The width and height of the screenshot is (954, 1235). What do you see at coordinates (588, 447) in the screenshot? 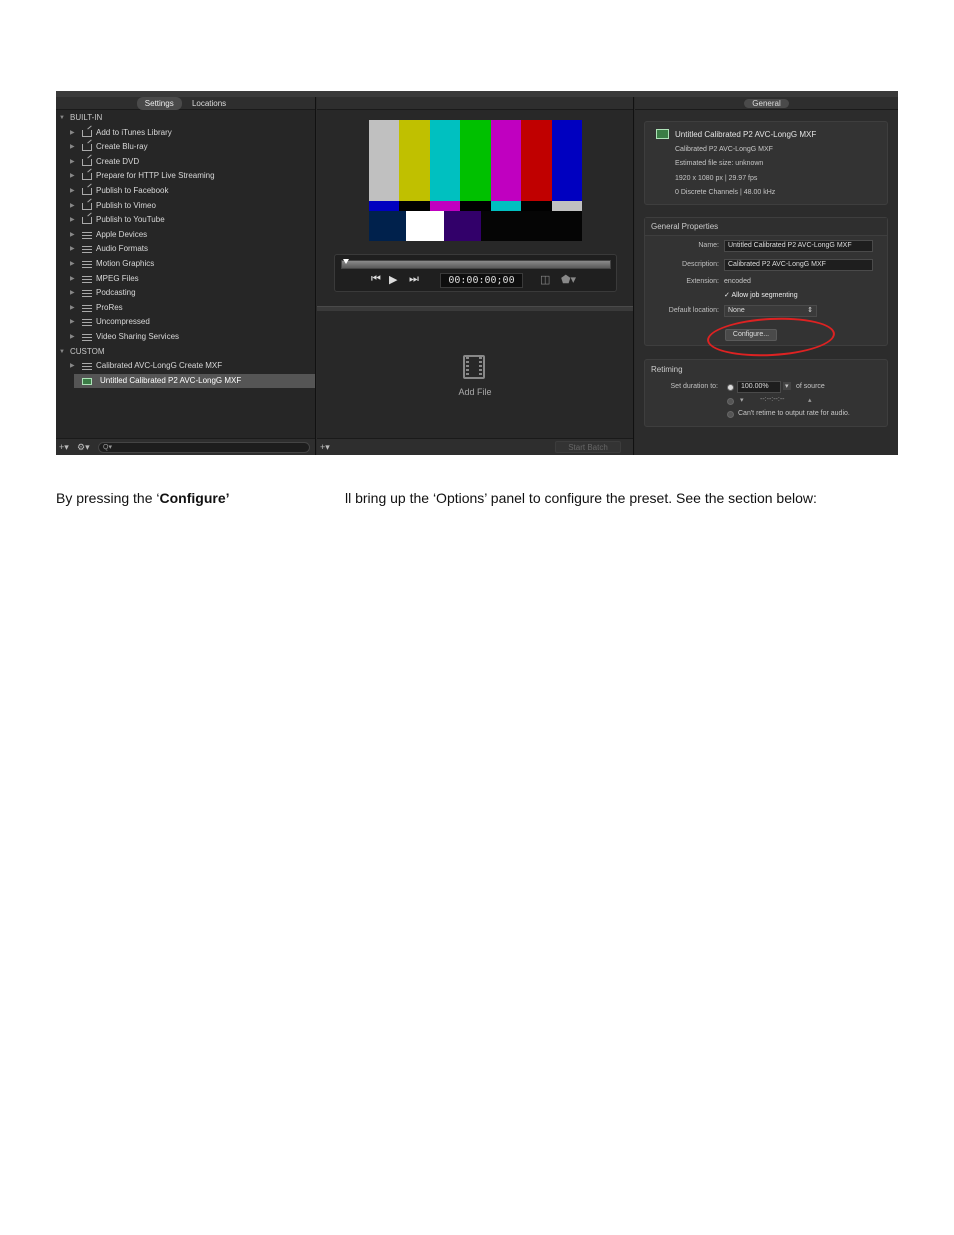
I see `start-batch-button: Start Batch` at bounding box center [588, 447].